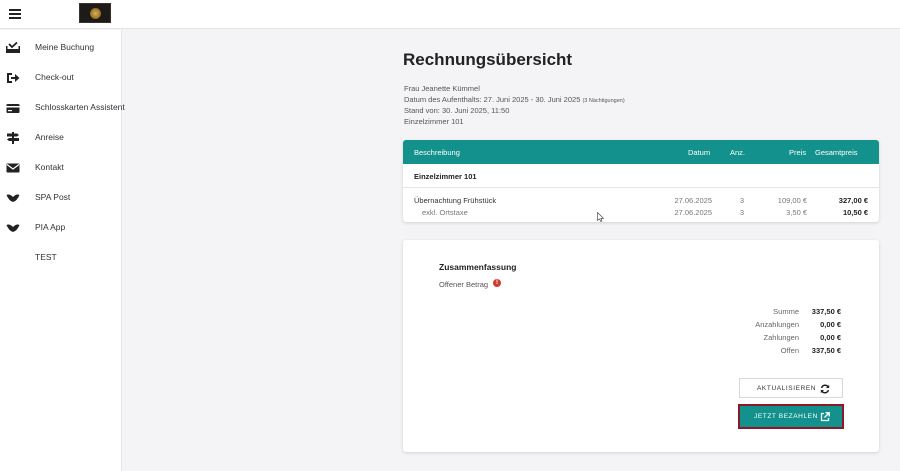  I want to click on summary-label: Summe, so click(786, 311).